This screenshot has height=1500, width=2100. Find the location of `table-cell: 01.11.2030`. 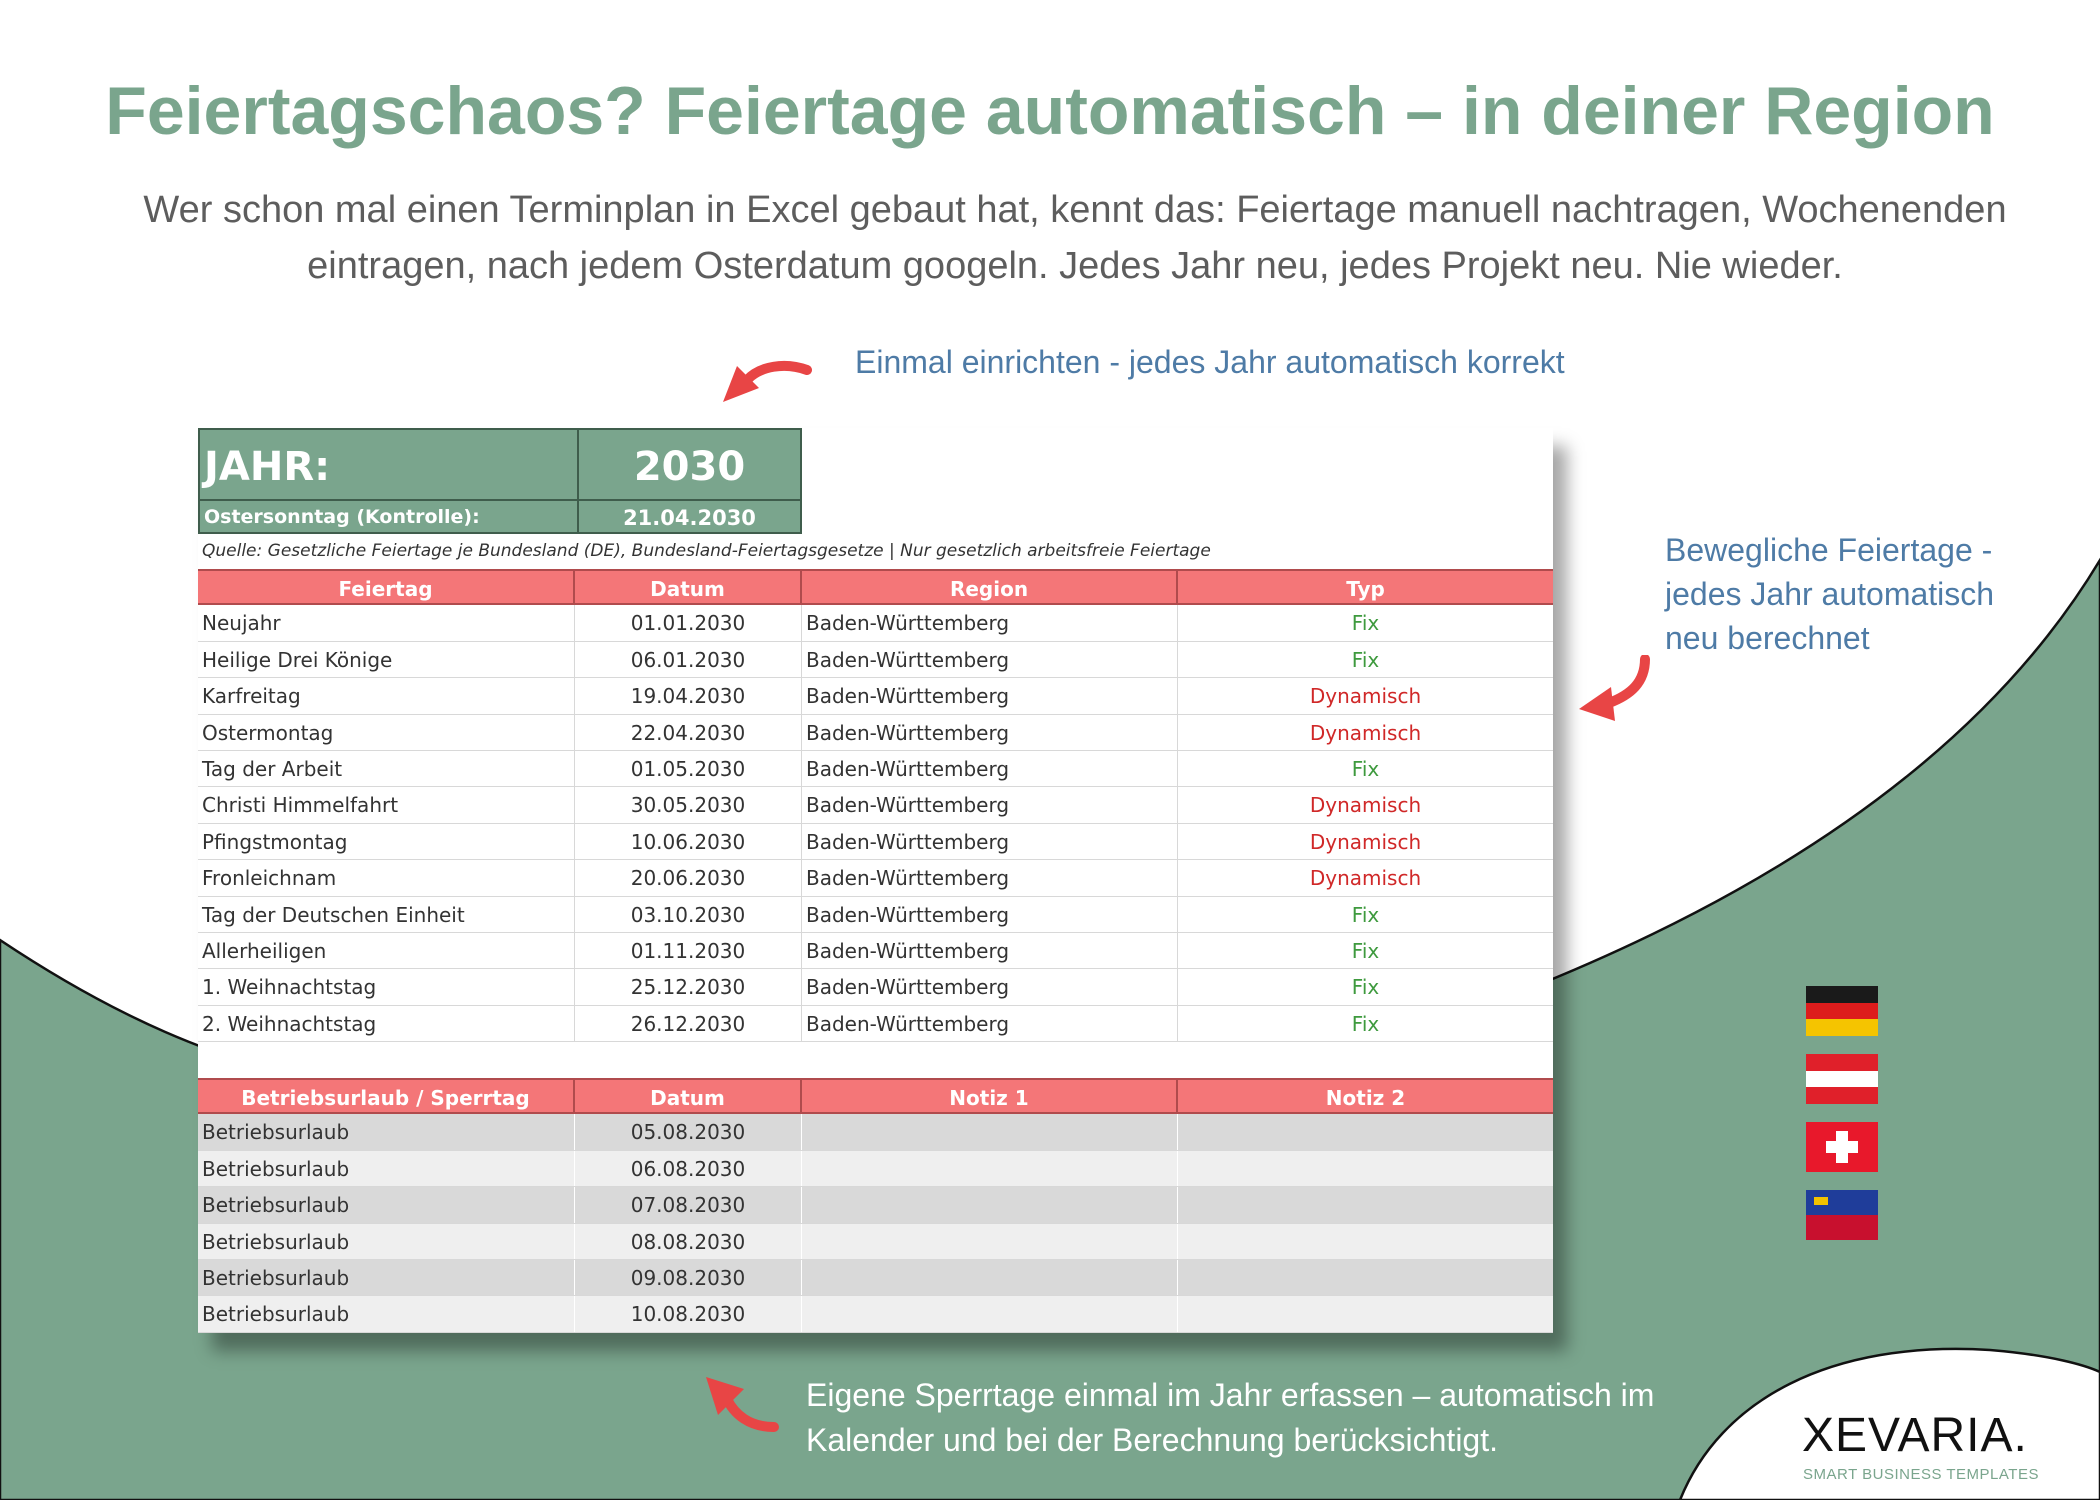

table-cell: 01.11.2030 is located at coordinates (688, 950).